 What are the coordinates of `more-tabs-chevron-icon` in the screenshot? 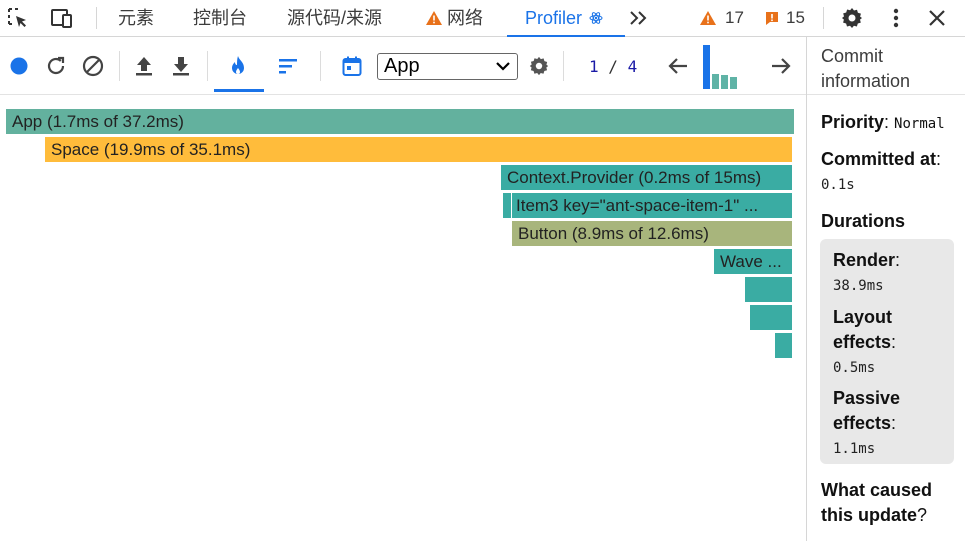 It's located at (639, 18).